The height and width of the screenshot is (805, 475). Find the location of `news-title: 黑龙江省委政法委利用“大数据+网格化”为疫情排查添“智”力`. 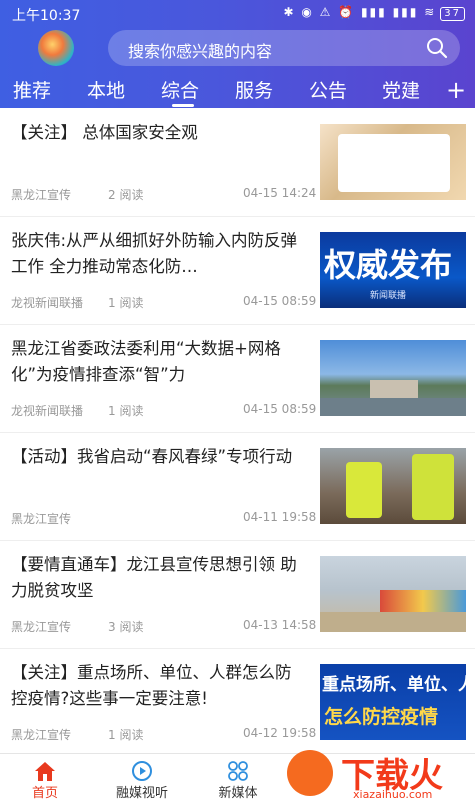

news-title: 黑龙江省委政法委利用“大数据+网格化”为疫情排查添“智”力 is located at coordinates (146, 361).